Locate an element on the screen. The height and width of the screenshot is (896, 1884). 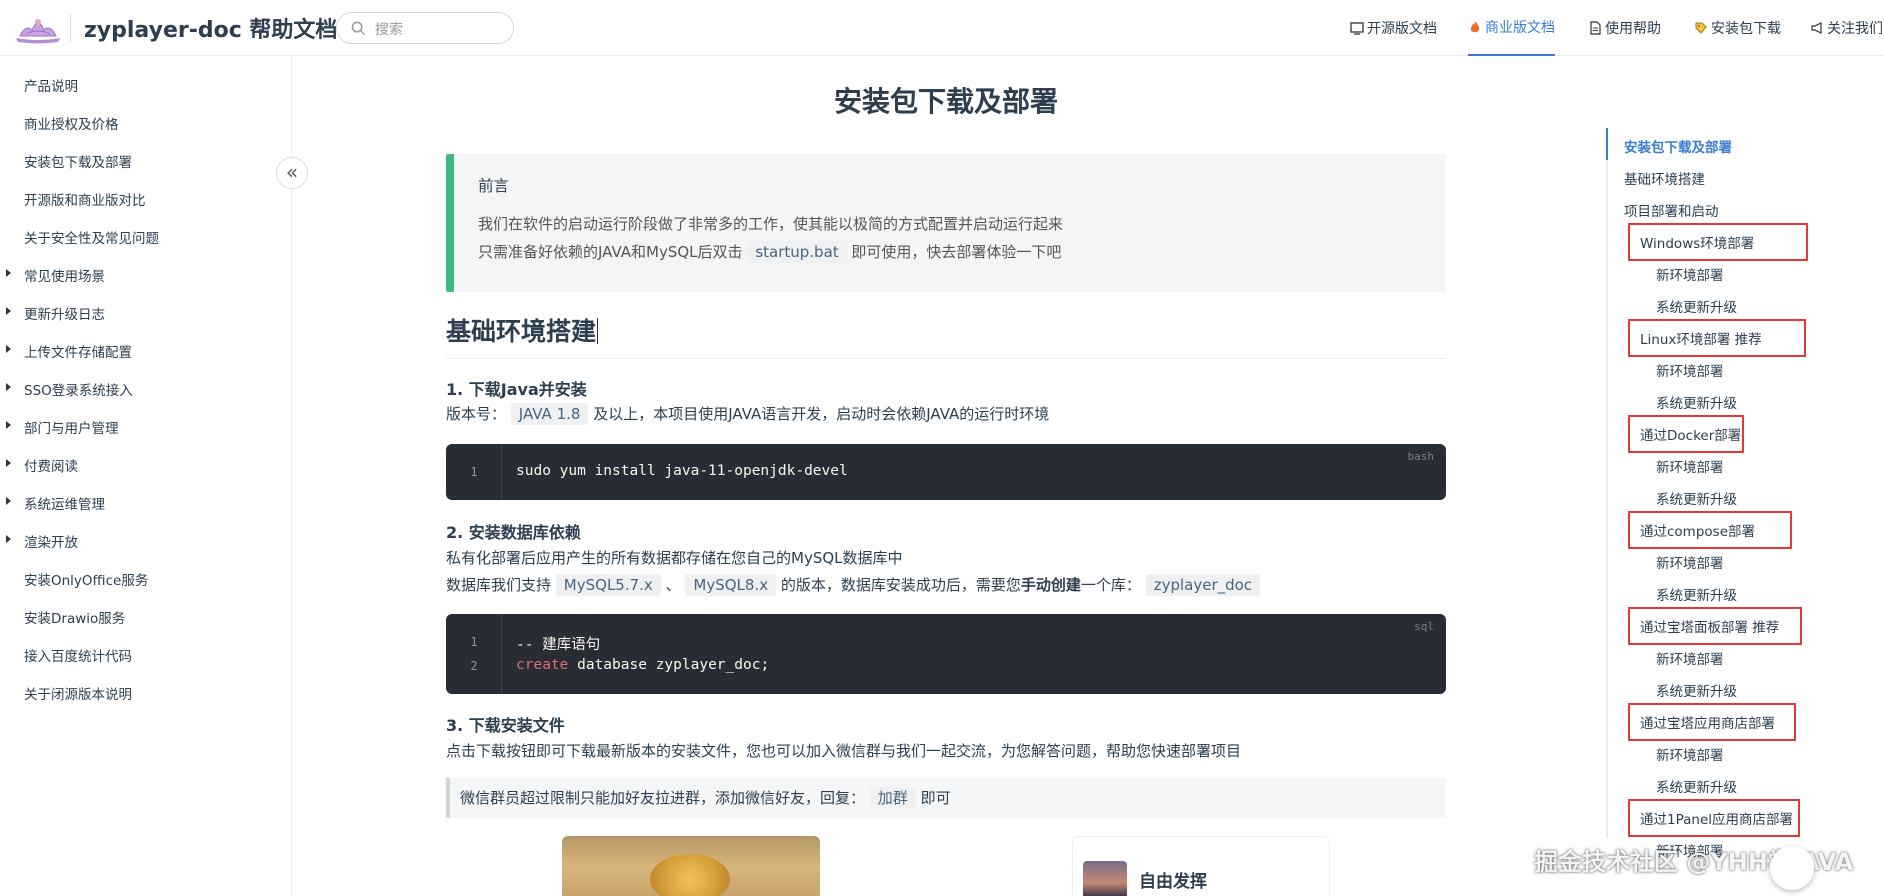
product-card: 自由发挥 is located at coordinates (1201, 866).